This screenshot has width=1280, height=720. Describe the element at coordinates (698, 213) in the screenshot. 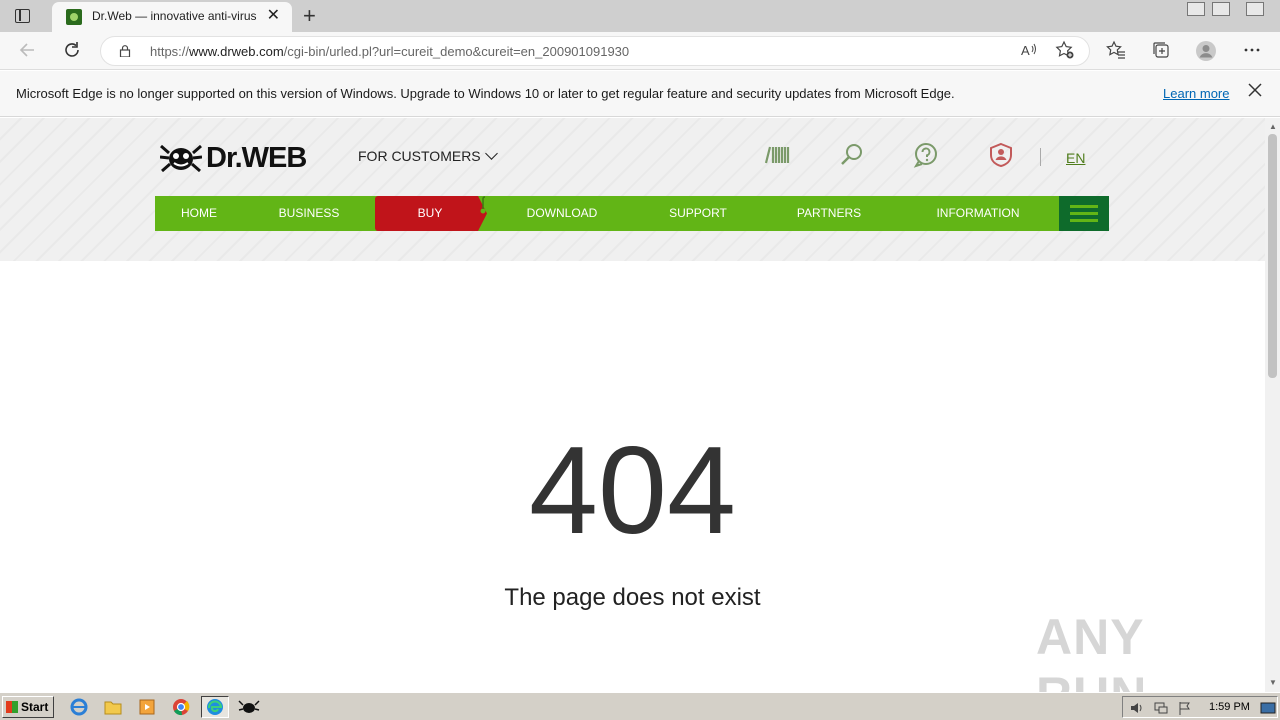

I see `nav-support: SUPPORT` at that location.